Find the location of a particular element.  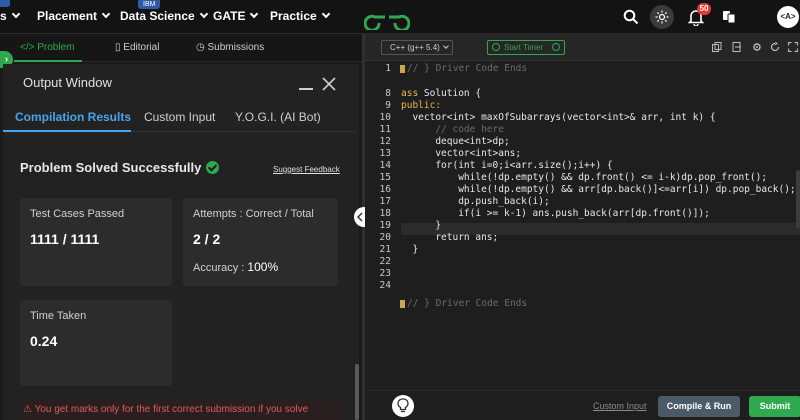

language-select: C++ (g++ 5.4) is located at coordinates (417, 47).